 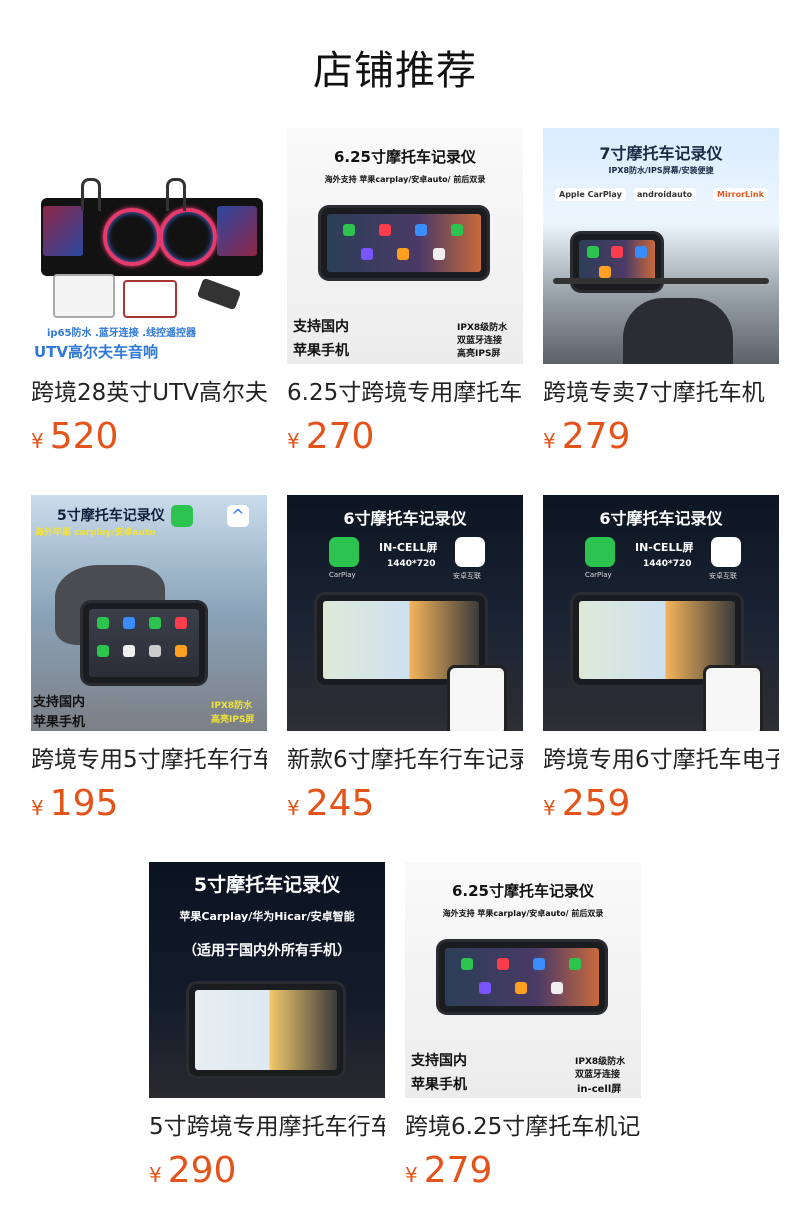 What do you see at coordinates (405, 760) in the screenshot?
I see `product-name: 新款6寸摩托车行车记录仪` at bounding box center [405, 760].